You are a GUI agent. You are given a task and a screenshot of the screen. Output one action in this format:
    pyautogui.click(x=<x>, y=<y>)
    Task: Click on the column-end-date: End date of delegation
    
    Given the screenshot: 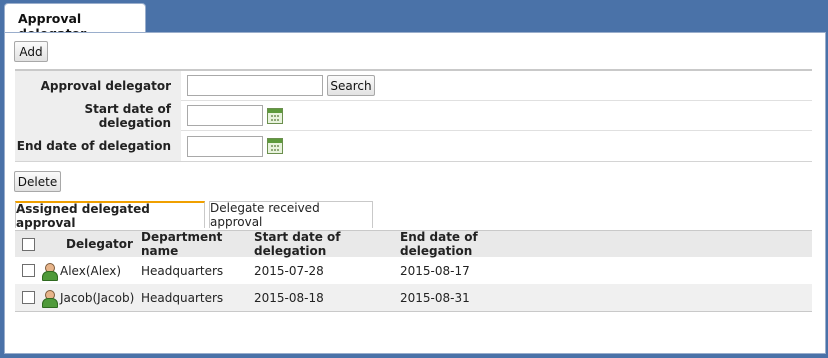 What is the action you would take?
    pyautogui.click(x=439, y=244)
    